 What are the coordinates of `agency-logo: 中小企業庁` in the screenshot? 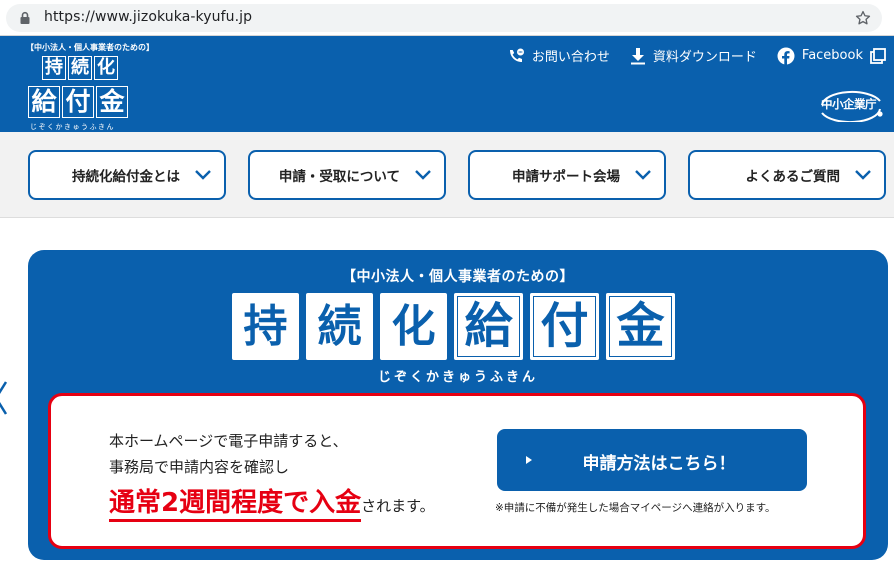 It's located at (851, 106).